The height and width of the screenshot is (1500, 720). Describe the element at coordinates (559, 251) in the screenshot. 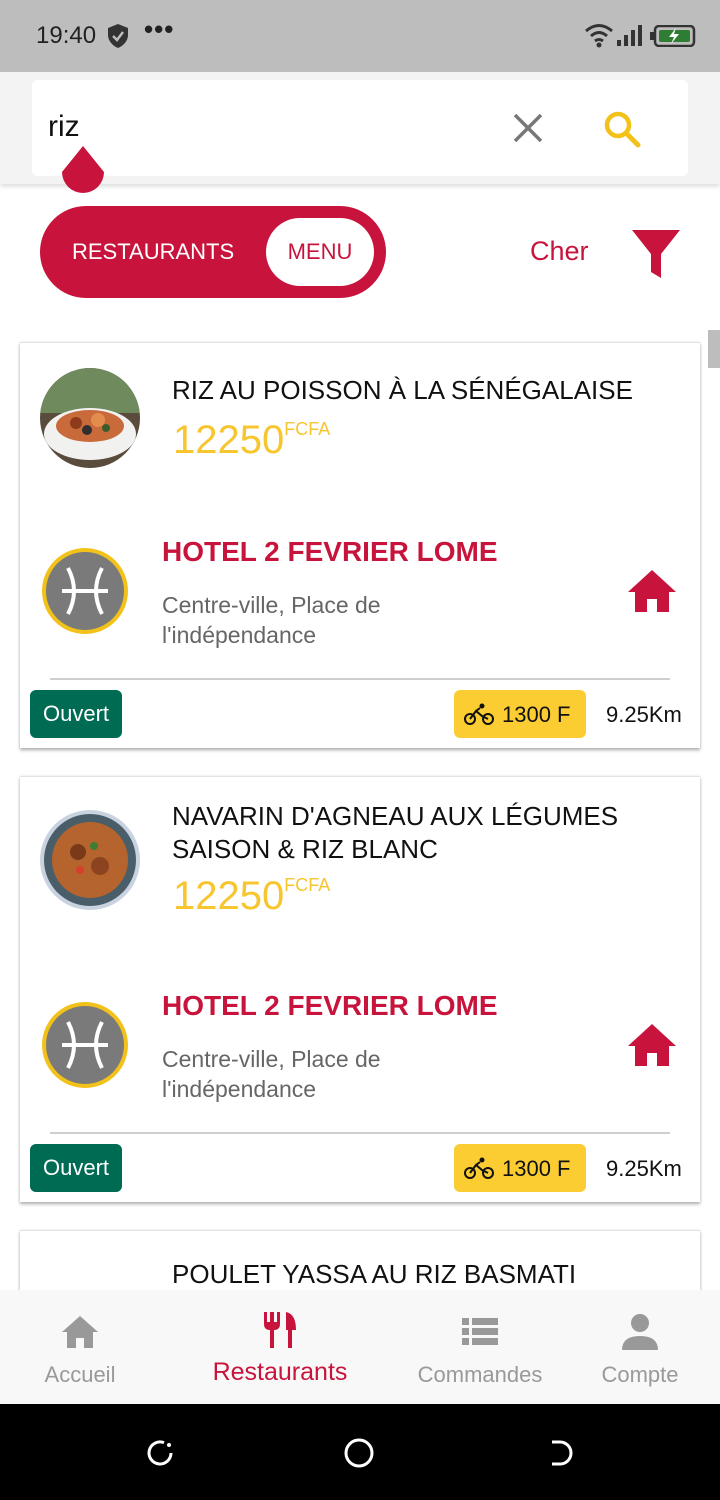

I see `sort-label: Cher` at that location.